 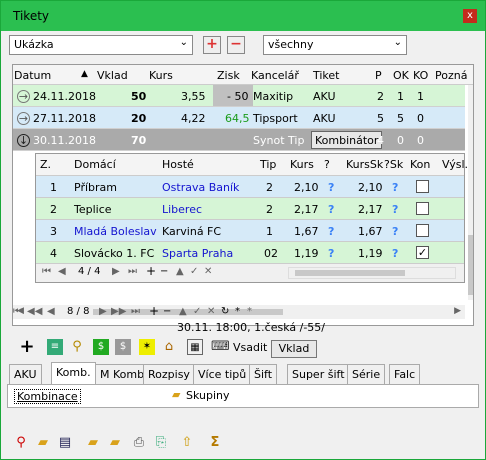 I want to click on post-record-icon: ✓, so click(x=194, y=271).